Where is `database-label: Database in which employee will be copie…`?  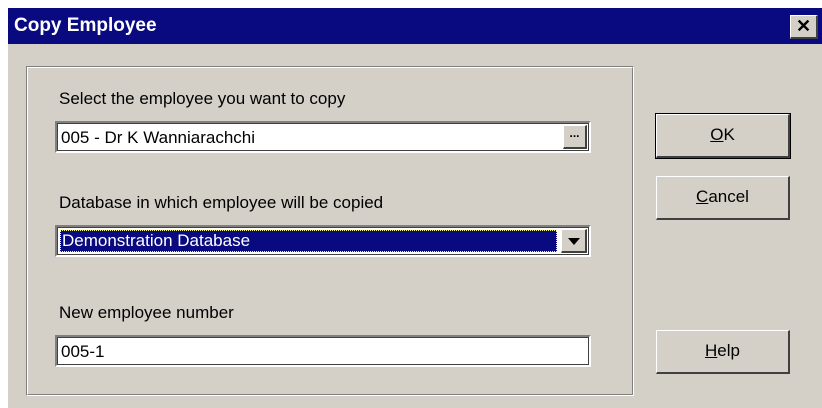 database-label: Database in which employee will be copie… is located at coordinates (221, 202).